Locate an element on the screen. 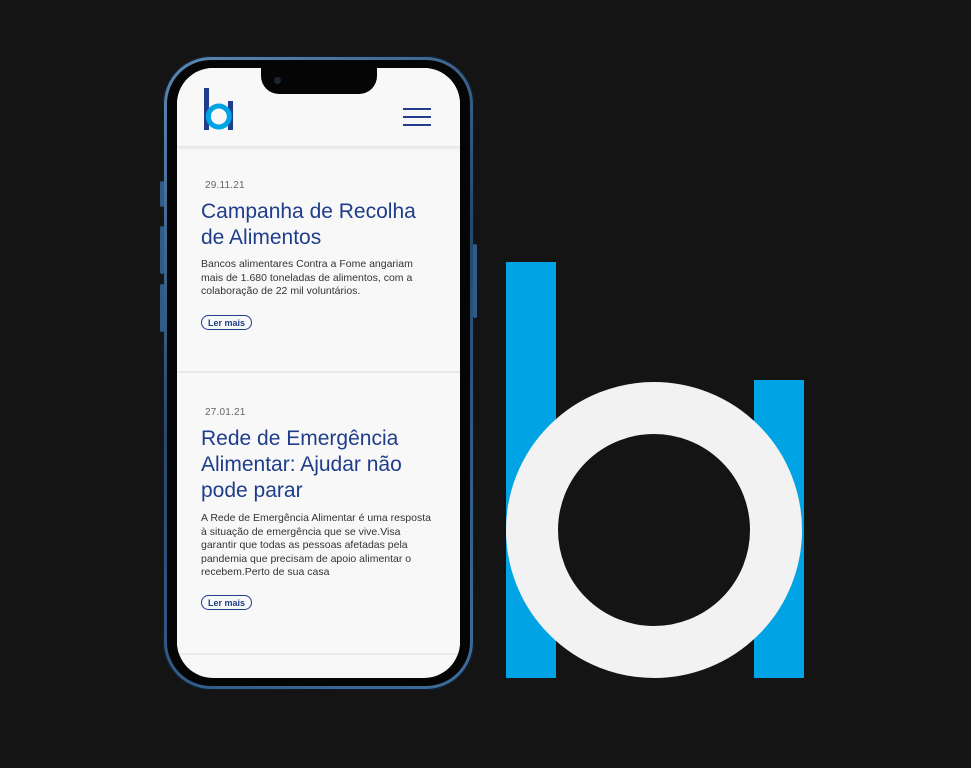 The width and height of the screenshot is (971, 768). phone-mute-switch is located at coordinates (162, 194).